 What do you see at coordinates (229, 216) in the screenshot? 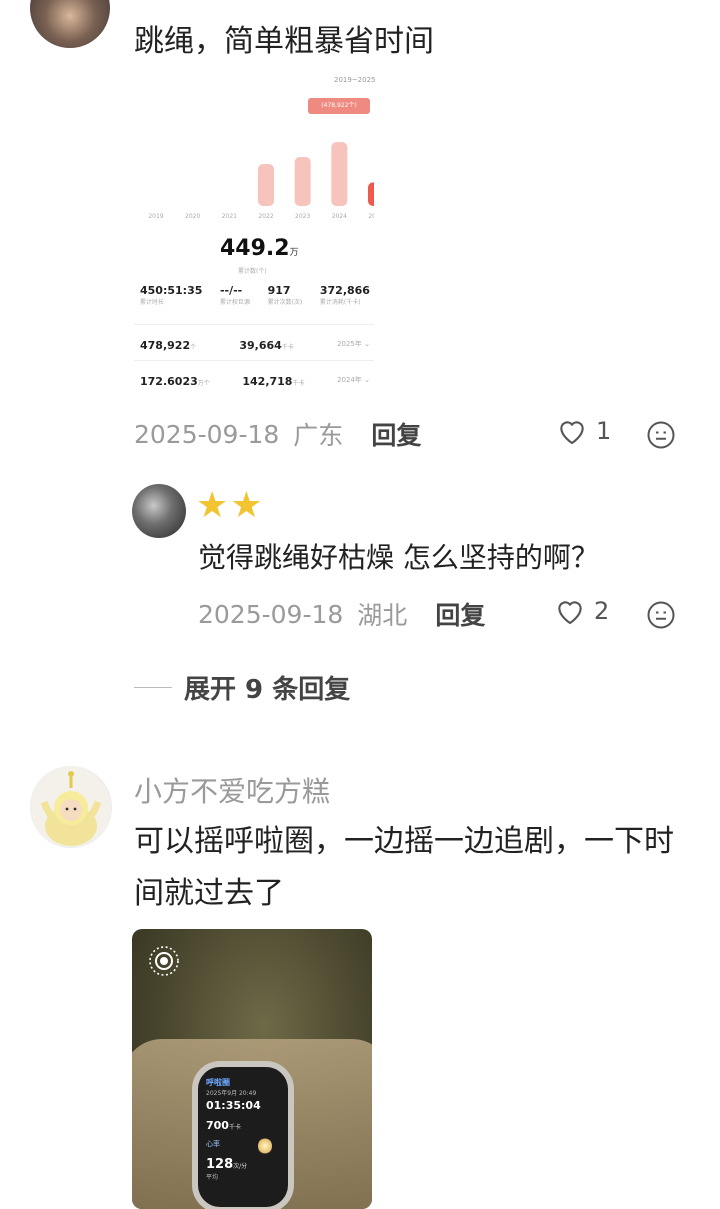
I see `x-tick-2021: 2021` at bounding box center [229, 216].